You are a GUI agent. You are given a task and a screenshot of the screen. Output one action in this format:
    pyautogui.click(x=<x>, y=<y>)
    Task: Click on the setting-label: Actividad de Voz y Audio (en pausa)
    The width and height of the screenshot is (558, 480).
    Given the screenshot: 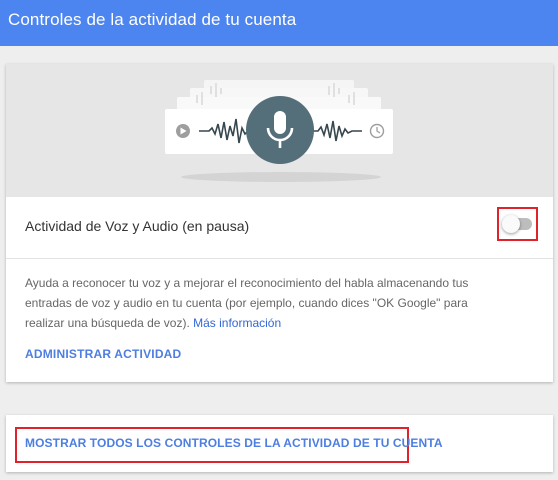 What is the action you would take?
    pyautogui.click(x=137, y=226)
    